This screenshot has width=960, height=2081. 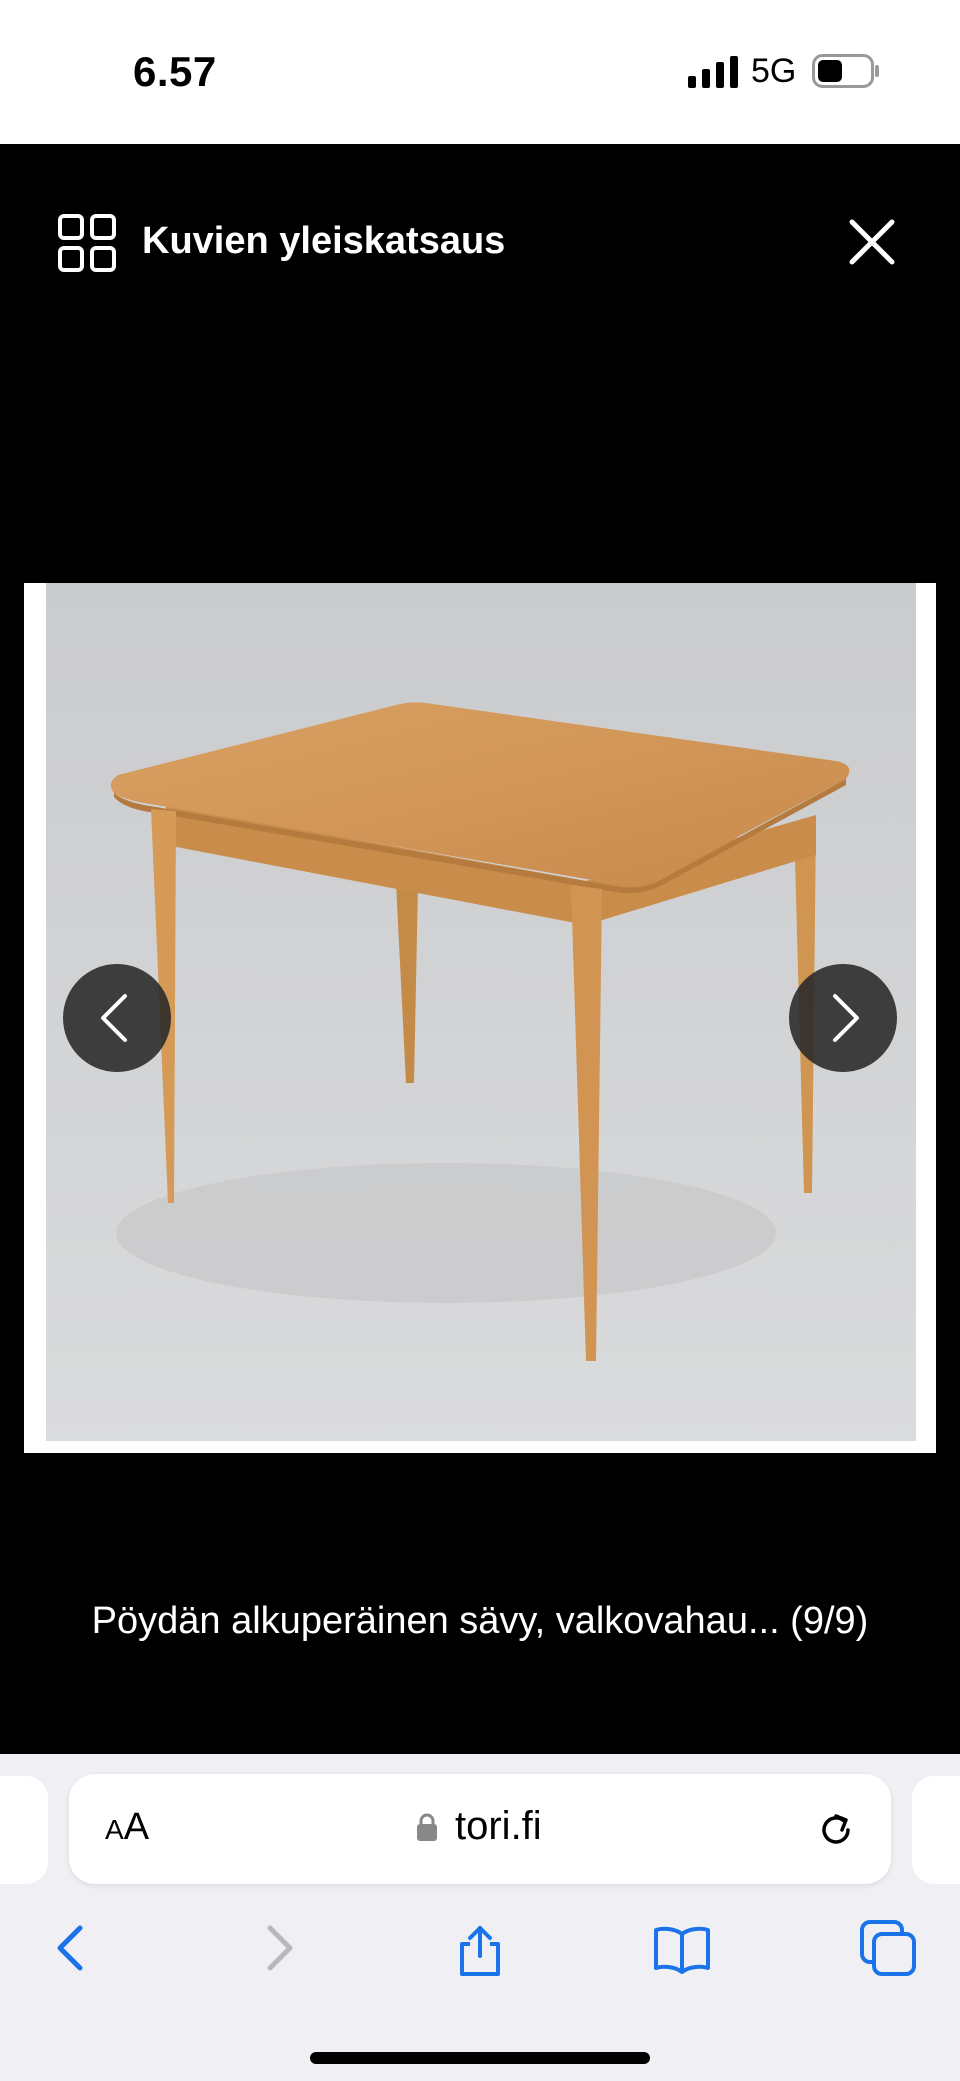 I want to click on home-indicator, so click(x=480, y=2058).